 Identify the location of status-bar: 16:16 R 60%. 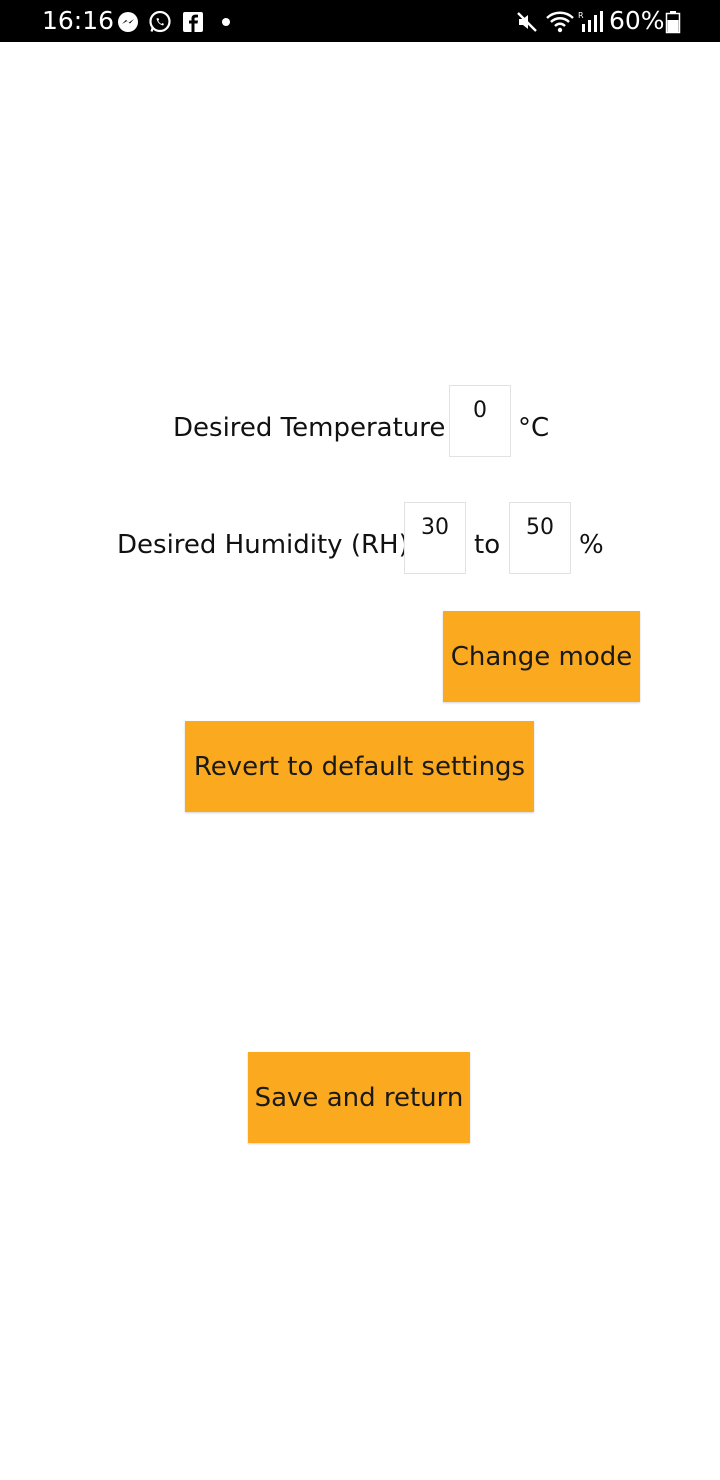
(360, 21).